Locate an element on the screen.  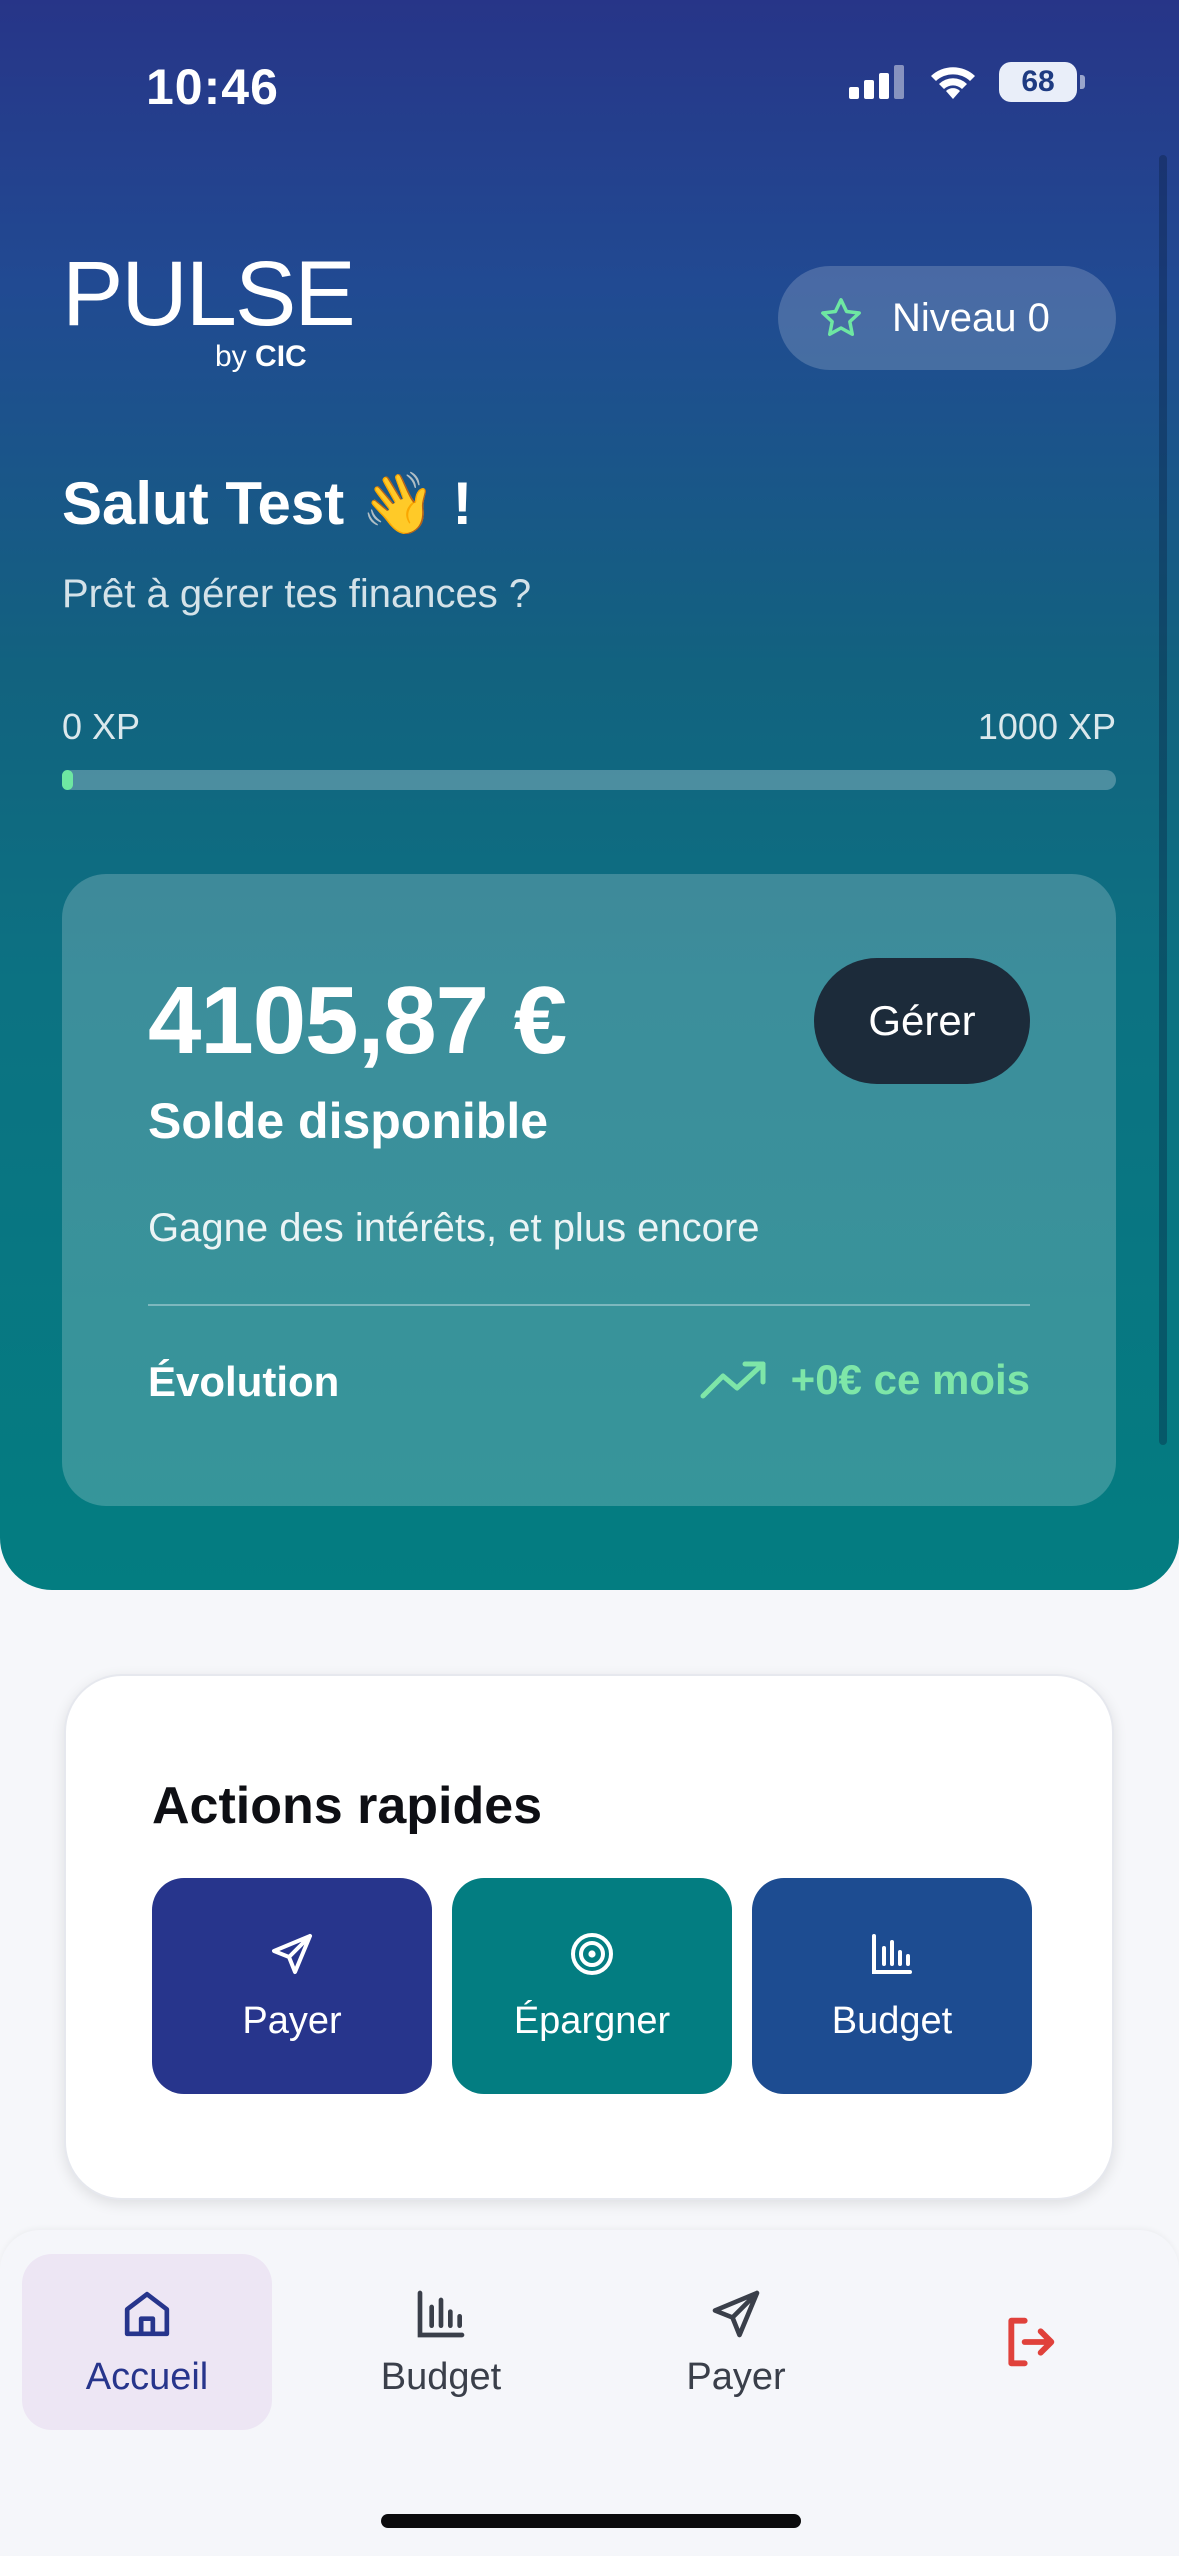
evolution-amount: +0€ ce mois is located at coordinates (910, 1379).